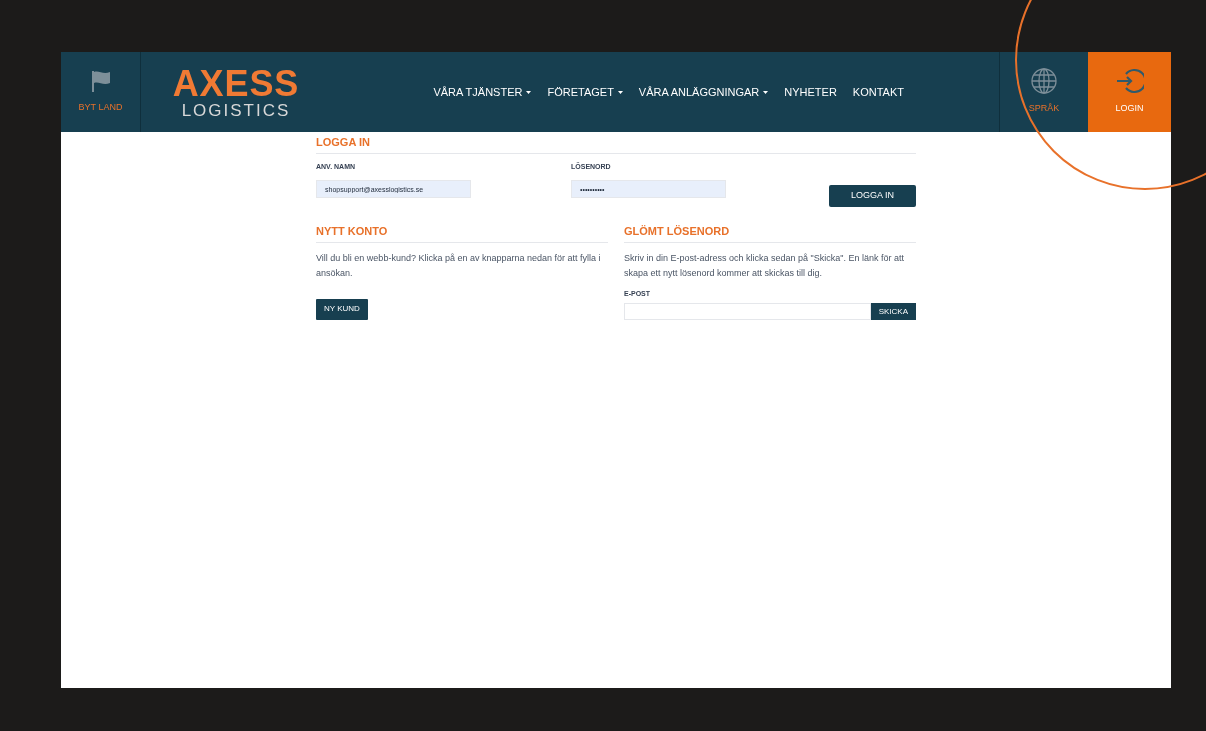 The image size is (1206, 731). What do you see at coordinates (872, 196) in the screenshot?
I see `login-submit-button: LOGGA IN` at bounding box center [872, 196].